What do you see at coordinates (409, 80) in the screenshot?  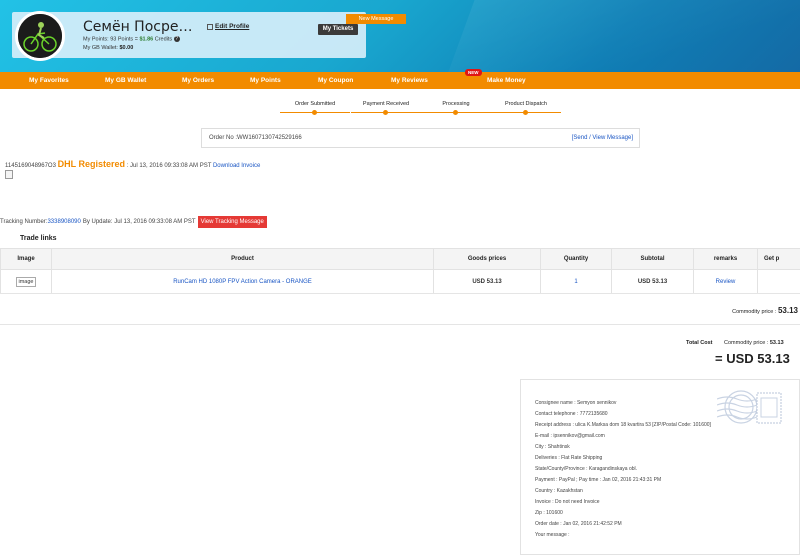 I see `nav-my-reviews: My Reviews` at bounding box center [409, 80].